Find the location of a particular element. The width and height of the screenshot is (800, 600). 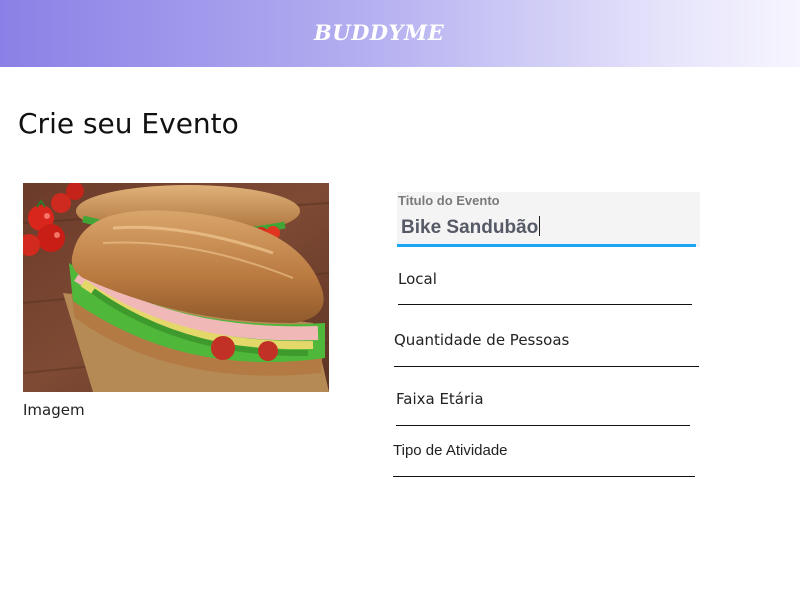

activity-type-input is located at coordinates (544, 476).